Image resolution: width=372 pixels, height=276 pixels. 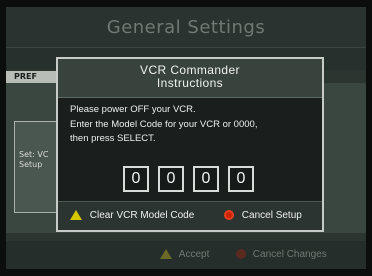 What do you see at coordinates (190, 70) in the screenshot?
I see `dialog-title-line1: VCR Commander` at bounding box center [190, 70].